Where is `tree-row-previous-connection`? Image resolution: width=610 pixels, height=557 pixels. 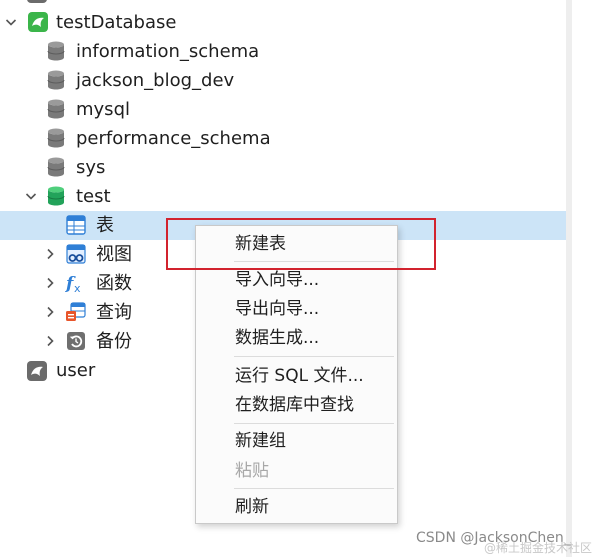 tree-row-previous-connection is located at coordinates (283, 3).